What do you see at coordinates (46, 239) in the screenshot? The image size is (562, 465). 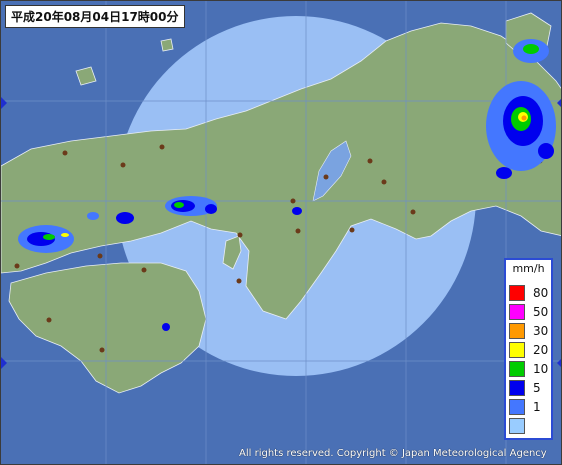 I see `echo-cluster-west` at bounding box center [46, 239].